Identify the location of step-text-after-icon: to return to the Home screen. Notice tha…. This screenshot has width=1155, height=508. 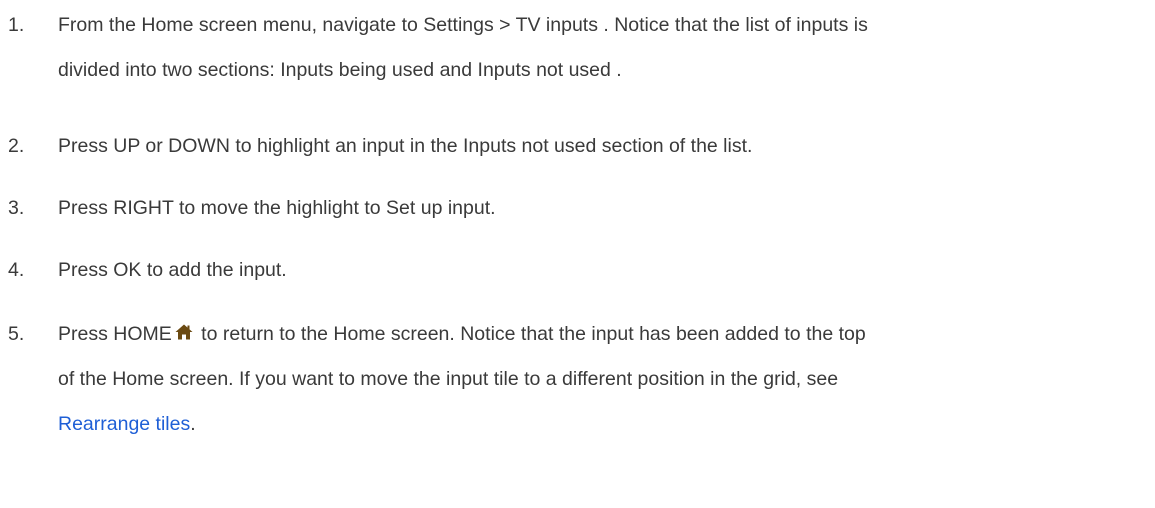
(530, 334).